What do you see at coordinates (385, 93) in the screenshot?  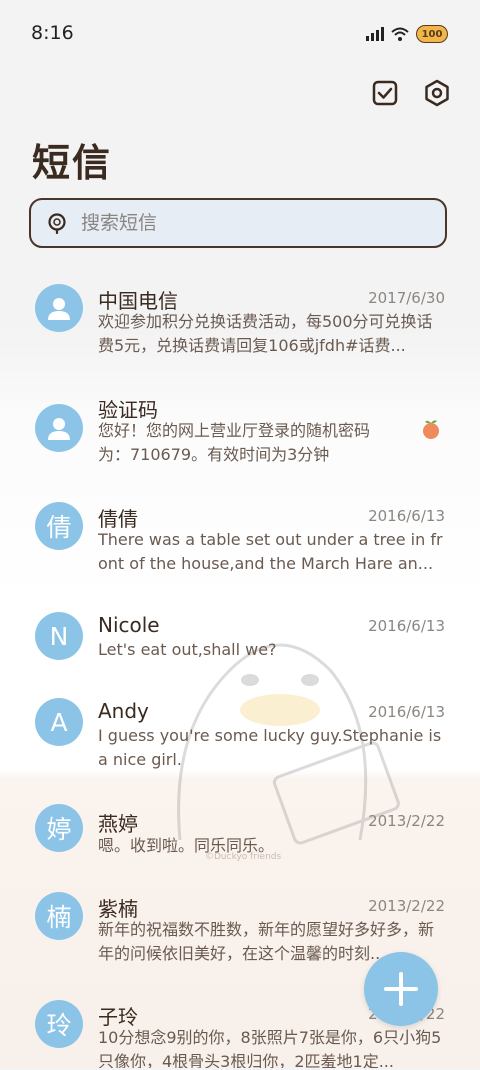 I see `select-checkbox-icon` at bounding box center [385, 93].